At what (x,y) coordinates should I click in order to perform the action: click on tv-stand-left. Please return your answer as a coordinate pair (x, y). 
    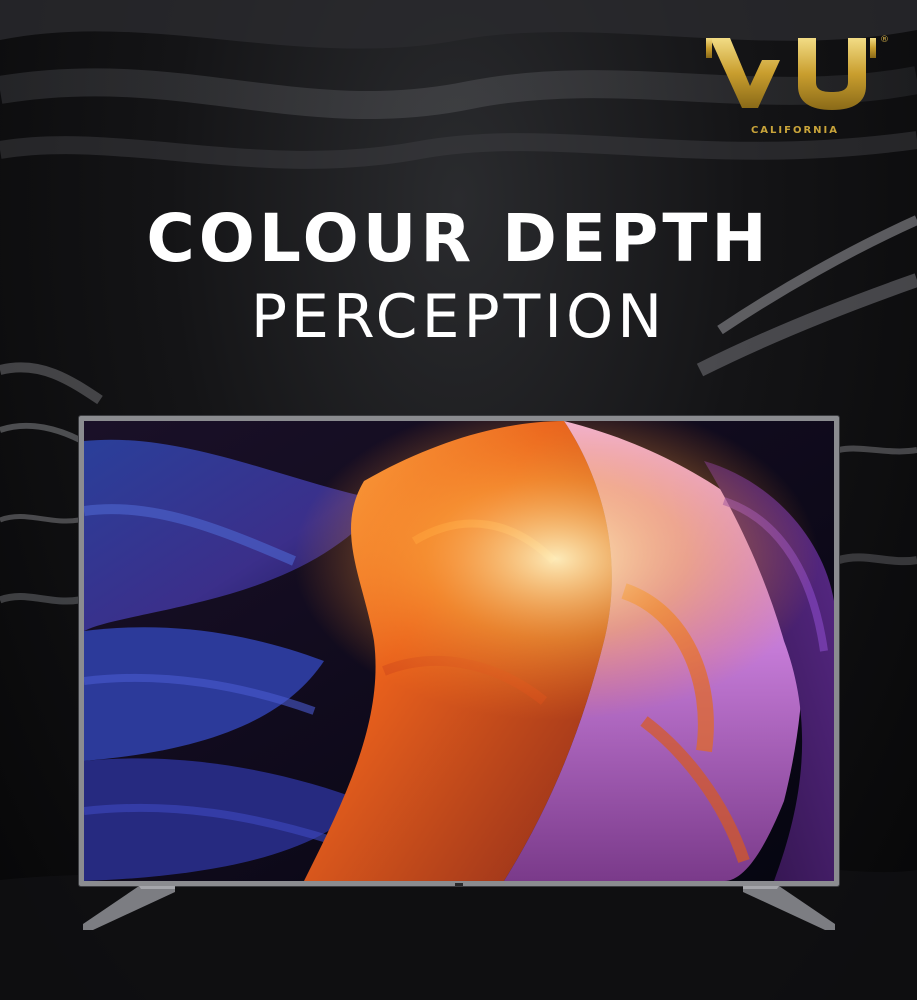
    Looking at the image, I should click on (129, 908).